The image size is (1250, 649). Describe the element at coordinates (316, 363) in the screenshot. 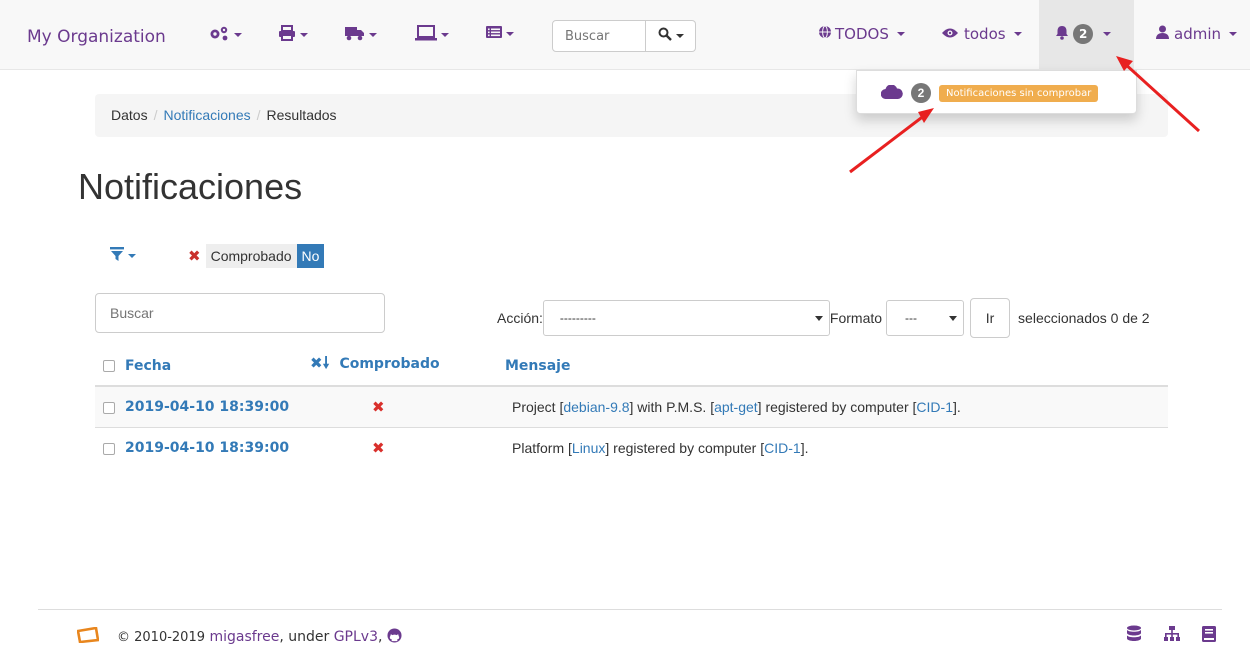

I see `remove-sort-icon: ✖` at that location.